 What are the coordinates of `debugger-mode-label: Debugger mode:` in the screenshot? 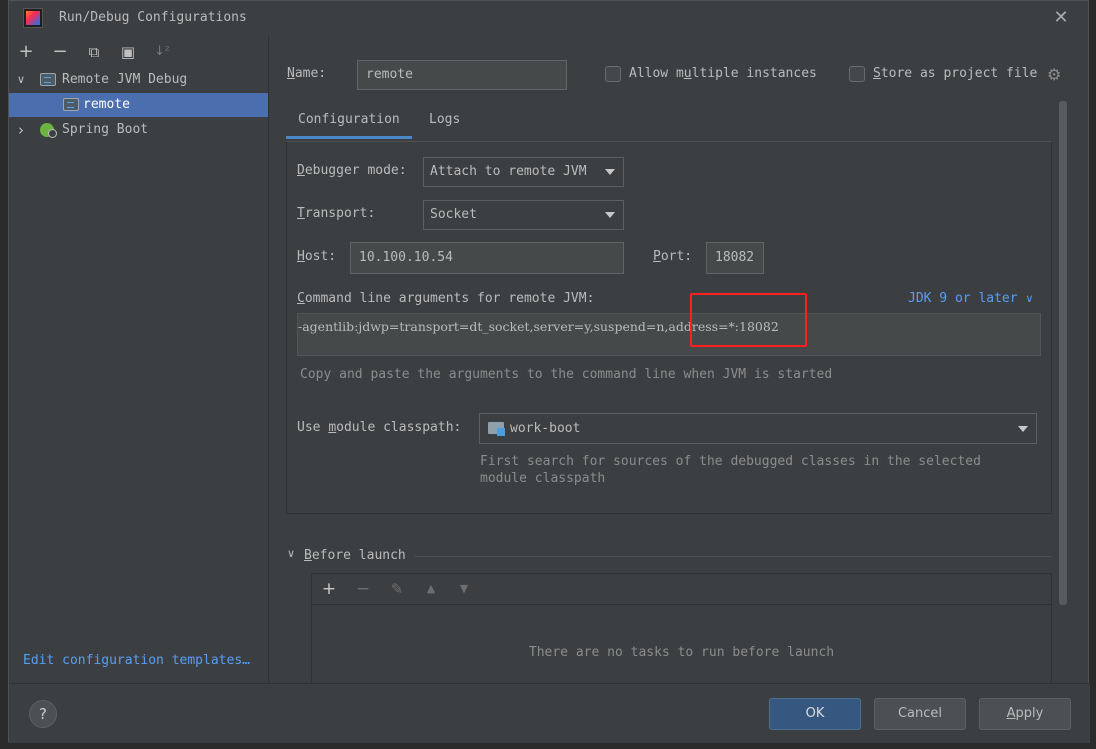 It's located at (352, 170).